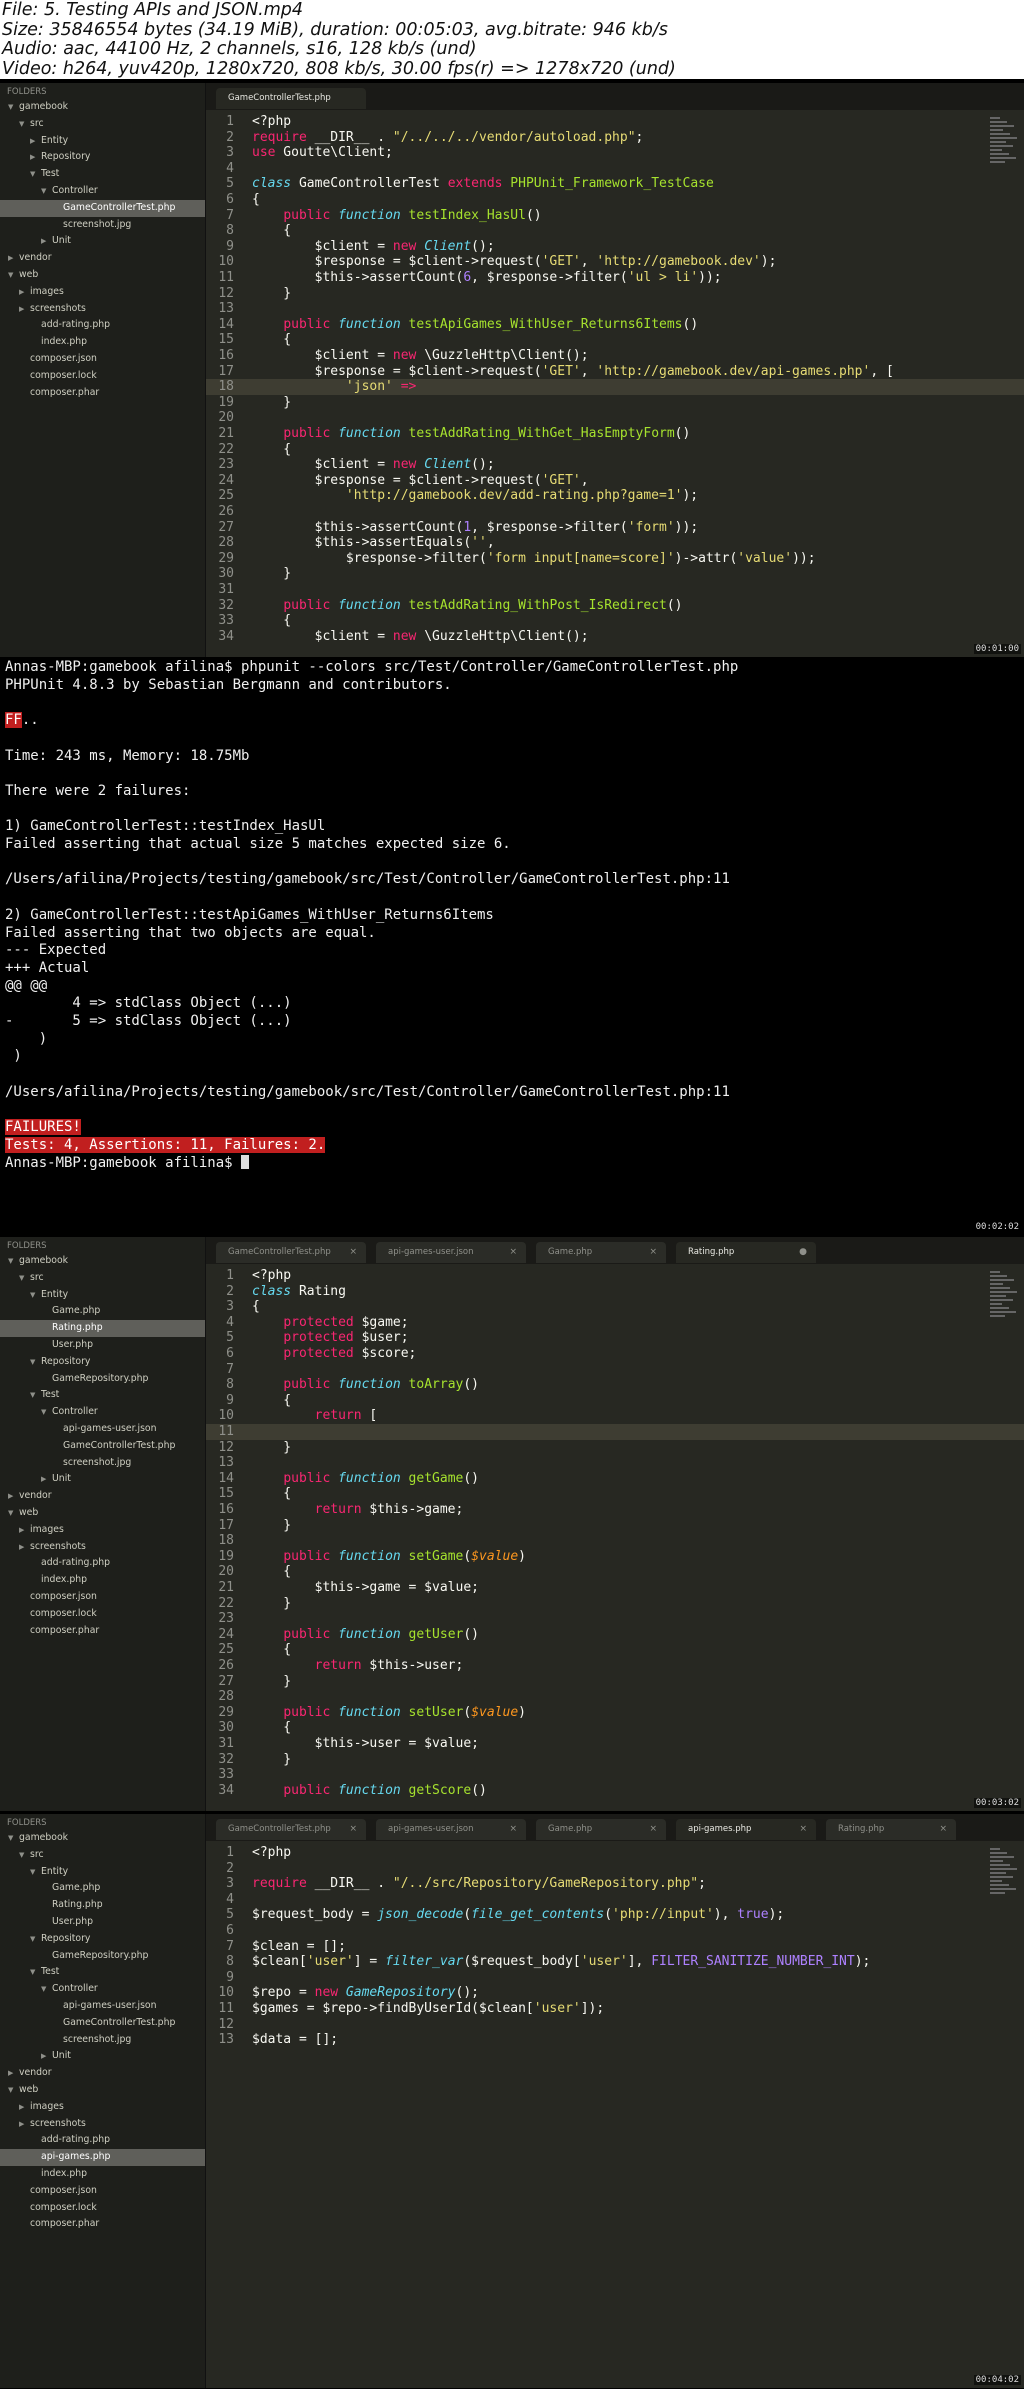 Image resolution: width=1024 pixels, height=2389 pixels. Describe the element at coordinates (291, 98) in the screenshot. I see `tab-gamecontrollertest-php: GameControllerTest.php` at that location.